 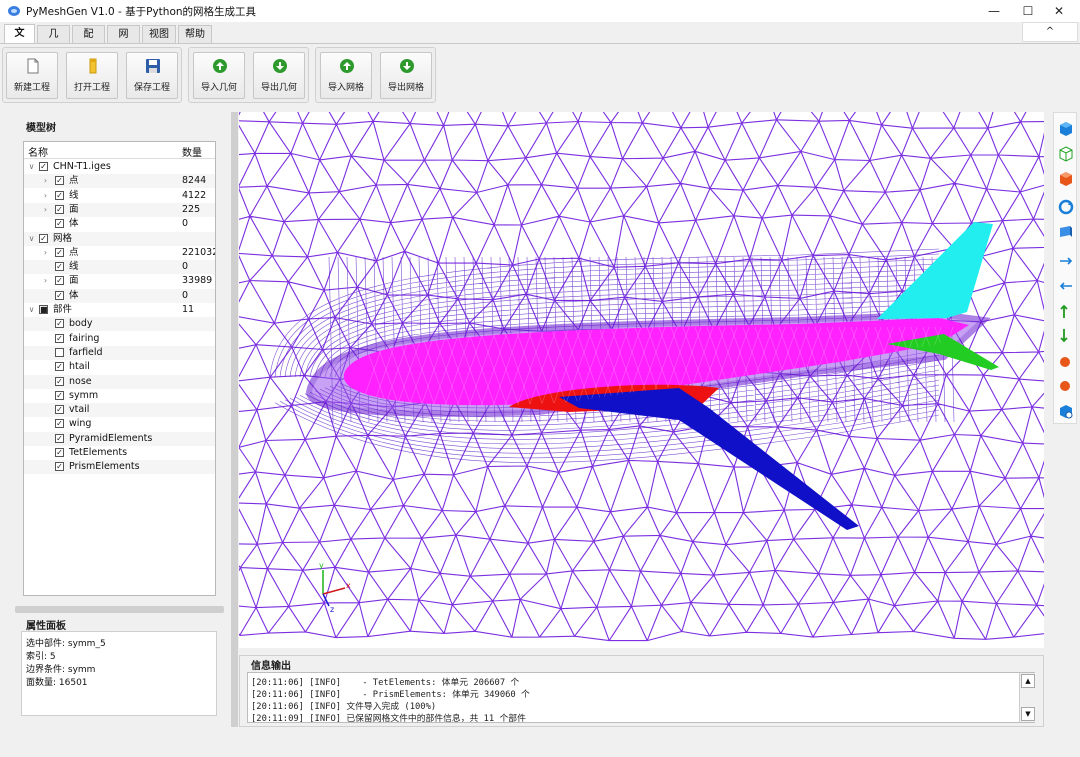 What do you see at coordinates (84, 395) in the screenshot?
I see `tree-item-label: symm` at bounding box center [84, 395].